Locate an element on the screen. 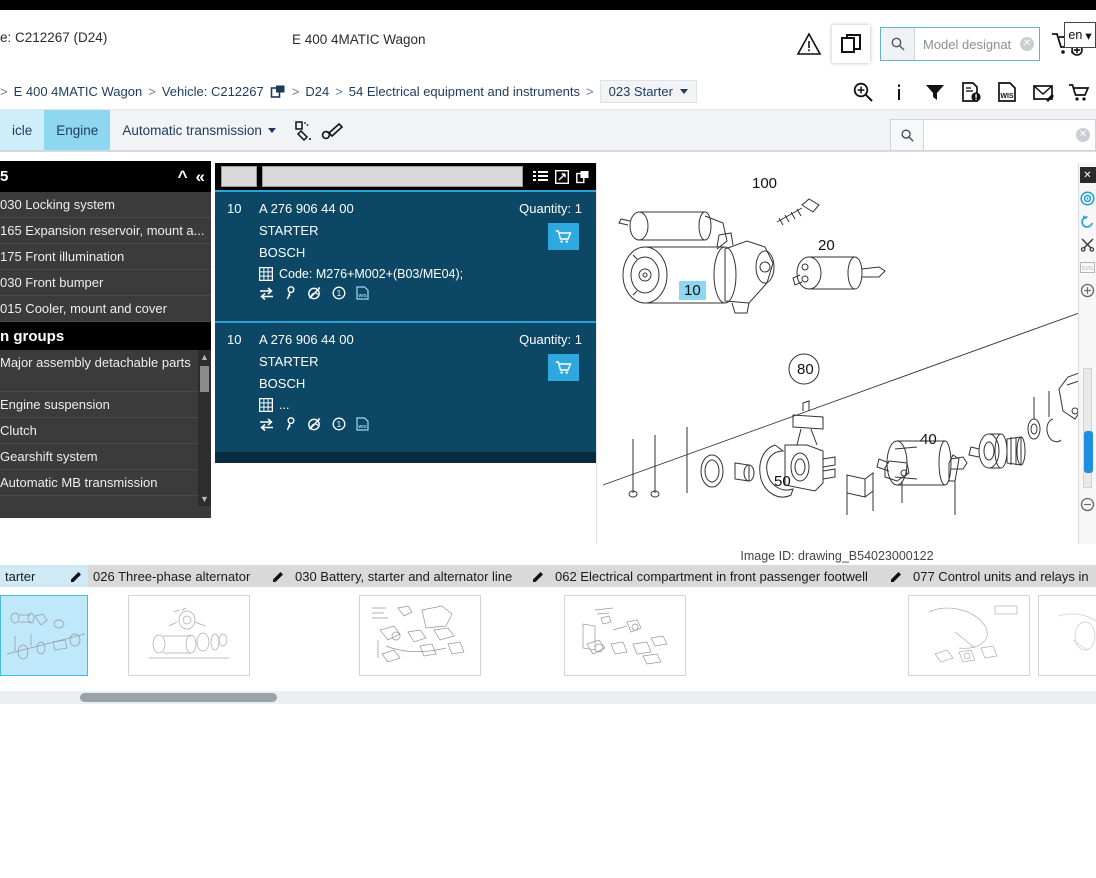 This screenshot has width=1096, height=878. tab-vehicle: icle is located at coordinates (22, 130).